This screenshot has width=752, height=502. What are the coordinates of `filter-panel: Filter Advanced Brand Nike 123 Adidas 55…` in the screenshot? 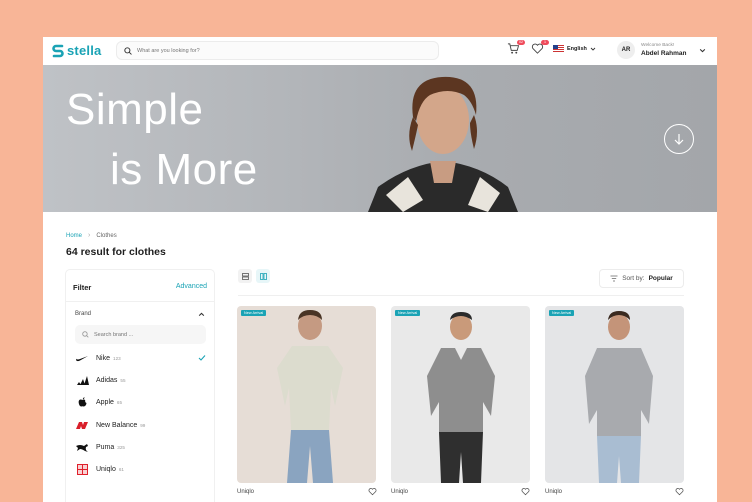 It's located at (140, 386).